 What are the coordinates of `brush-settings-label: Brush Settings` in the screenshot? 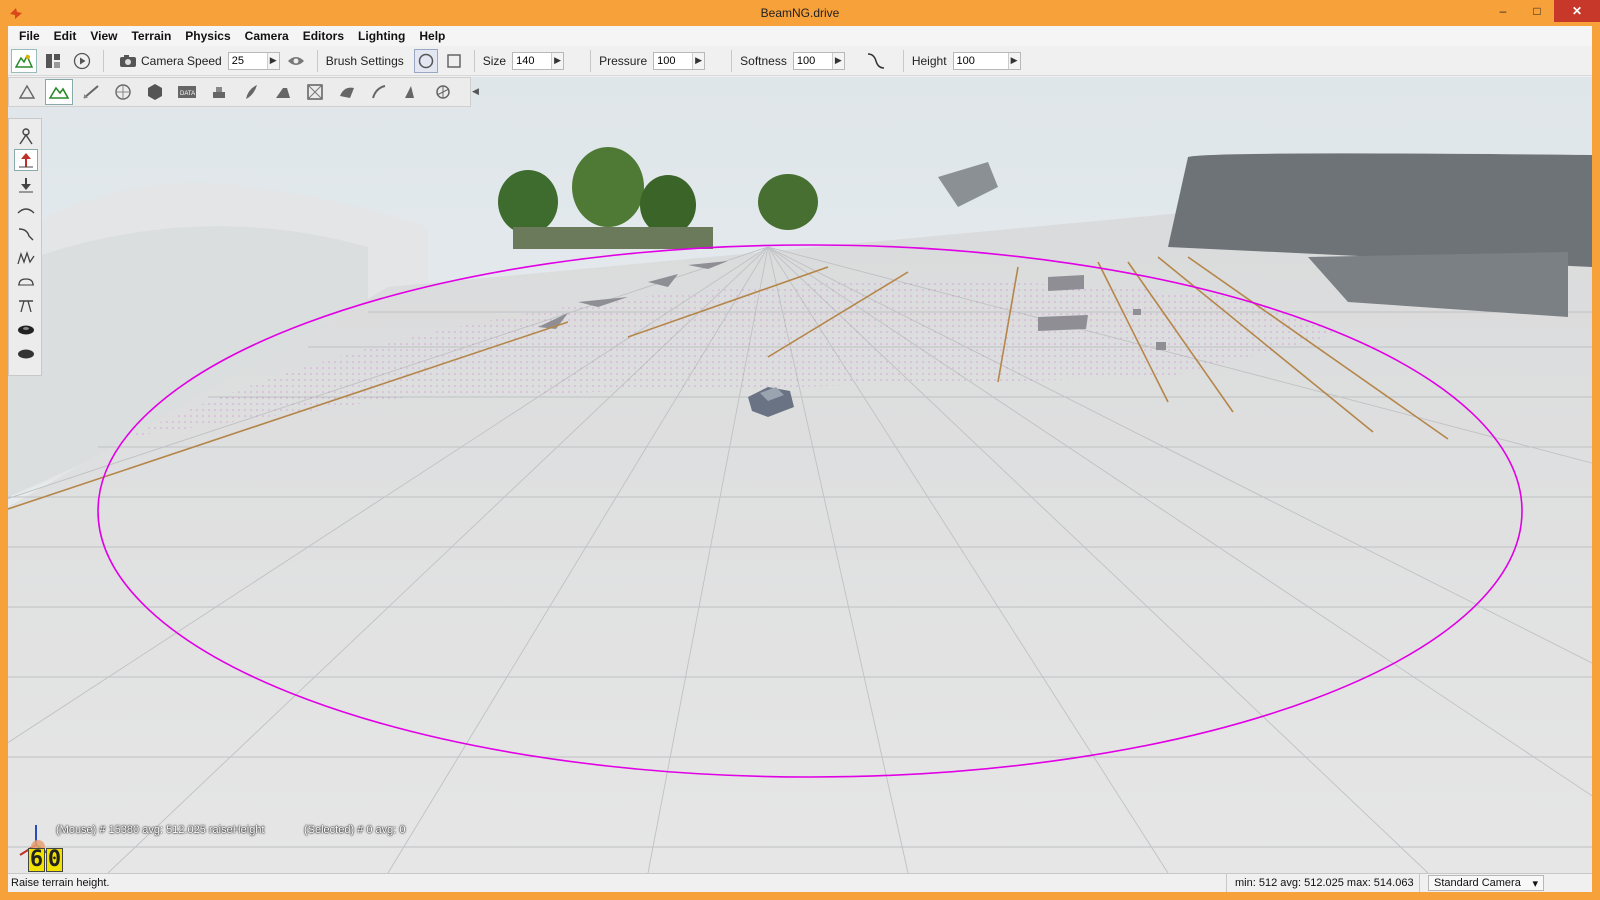 It's located at (364, 60).